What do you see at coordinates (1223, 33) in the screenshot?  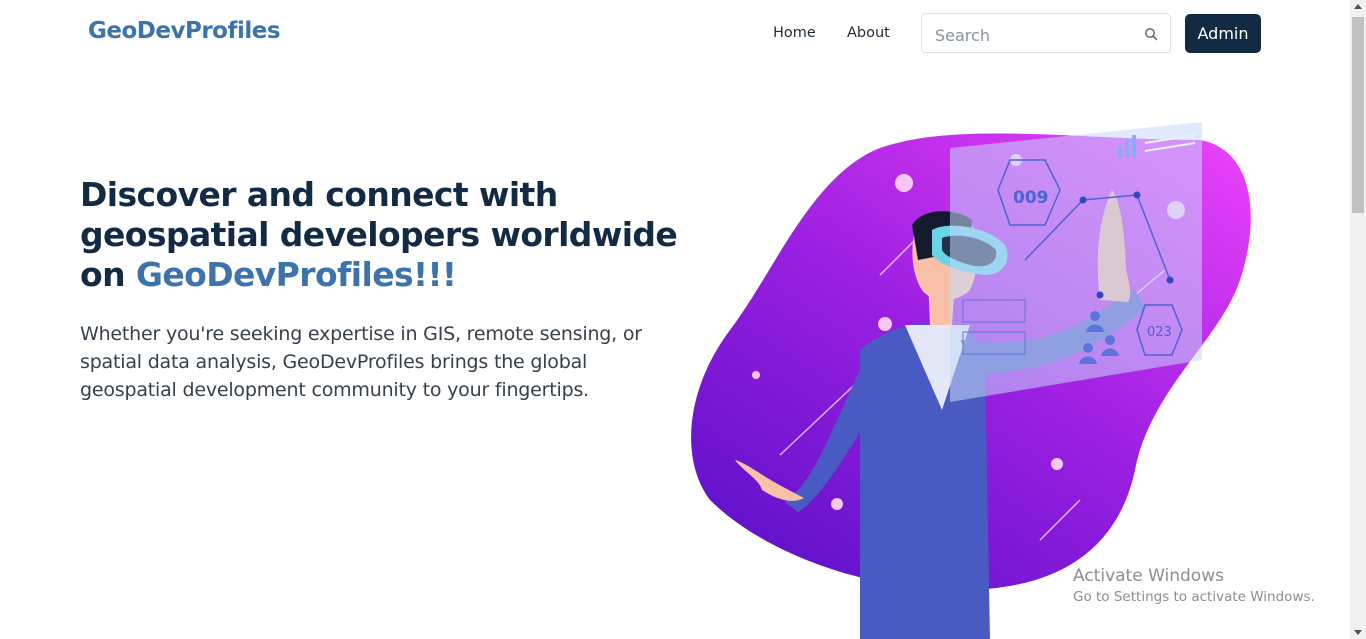 I see `admin-button: Admin` at bounding box center [1223, 33].